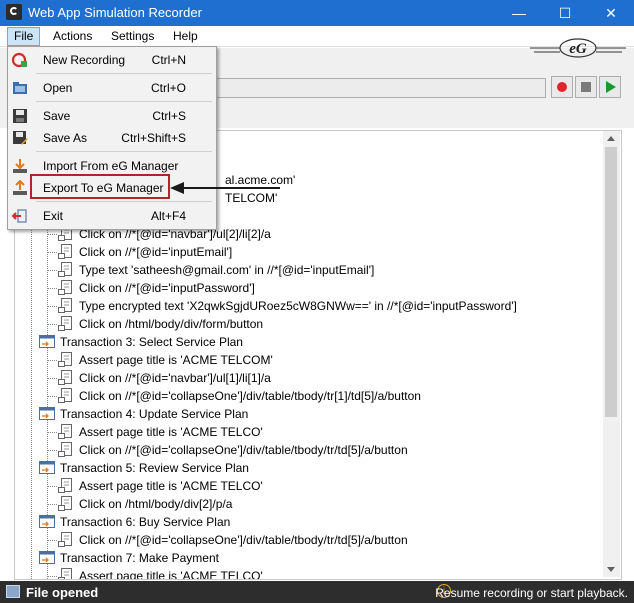 This screenshot has height=603, width=634. What do you see at coordinates (611, 13) in the screenshot?
I see `close-button: ✕` at bounding box center [611, 13].